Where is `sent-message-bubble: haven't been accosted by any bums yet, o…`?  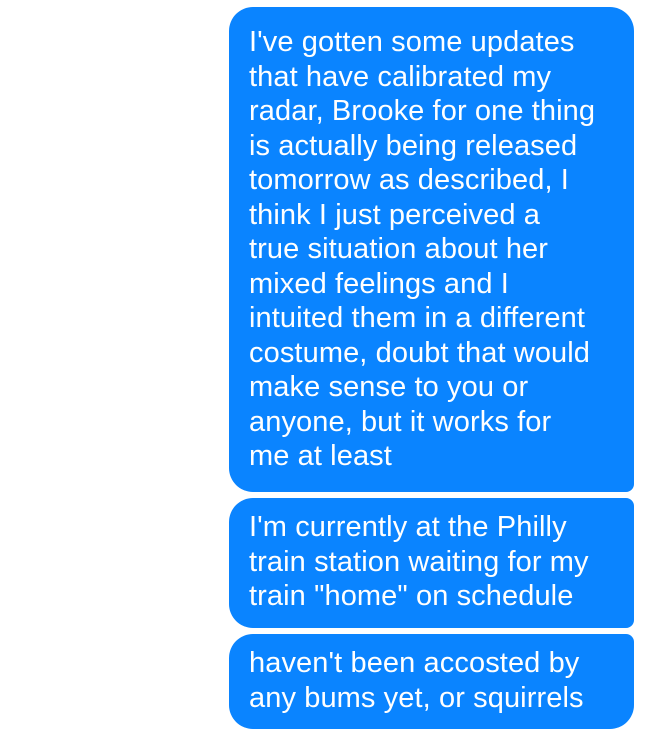
sent-message-bubble: haven't been accosted by any bums yet, o… is located at coordinates (431, 681).